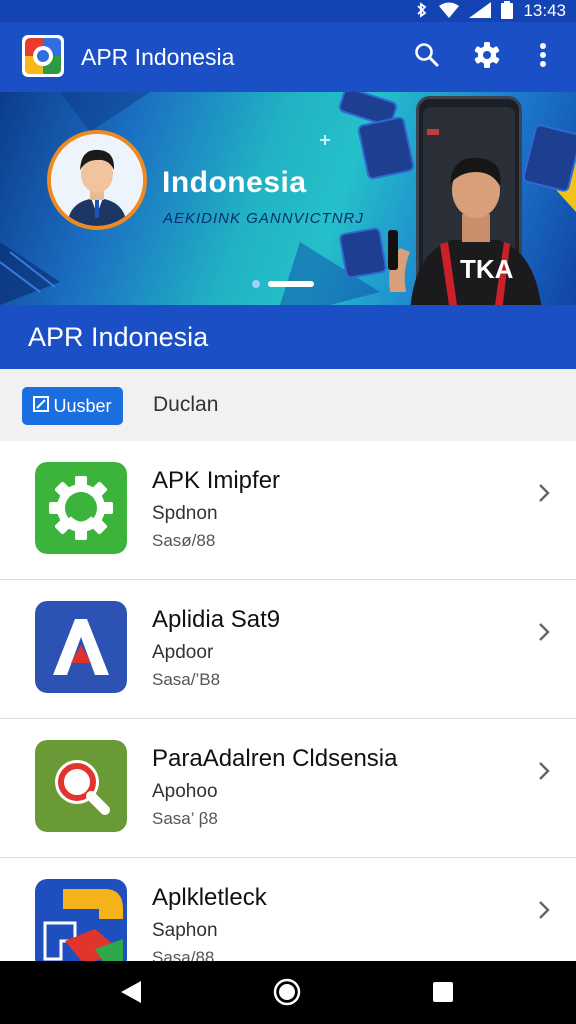  Describe the element at coordinates (288, 788) in the screenshot. I see `list-item: ParaAdalren Cldsensia Apohoo Sasa’ β8` at that location.